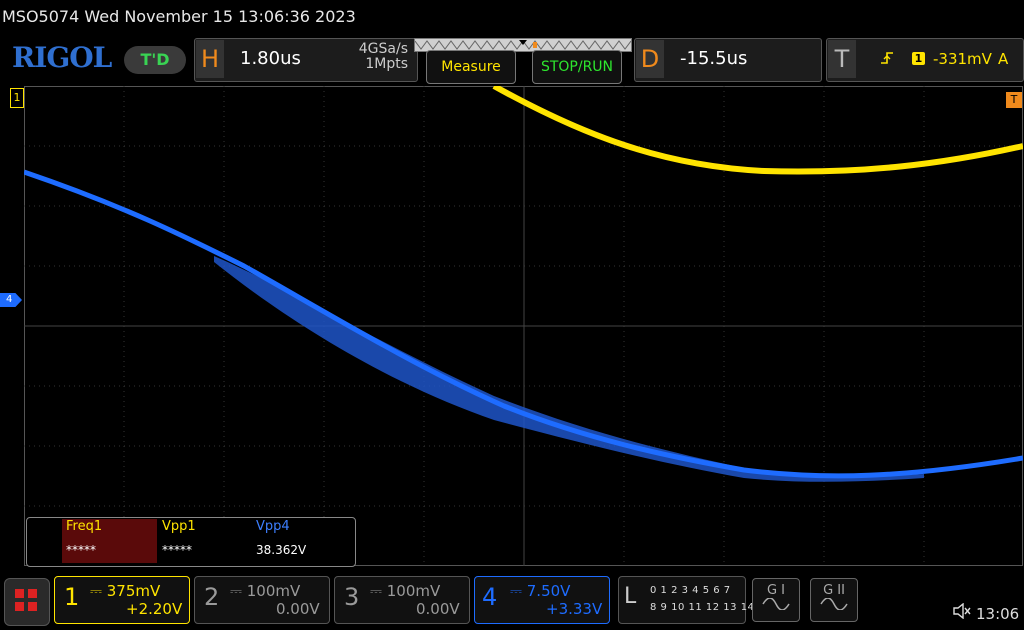 The height and width of the screenshot is (630, 1024). Describe the element at coordinates (281, 550) in the screenshot. I see `measurement-value-vpp4: 38.362V` at that location.